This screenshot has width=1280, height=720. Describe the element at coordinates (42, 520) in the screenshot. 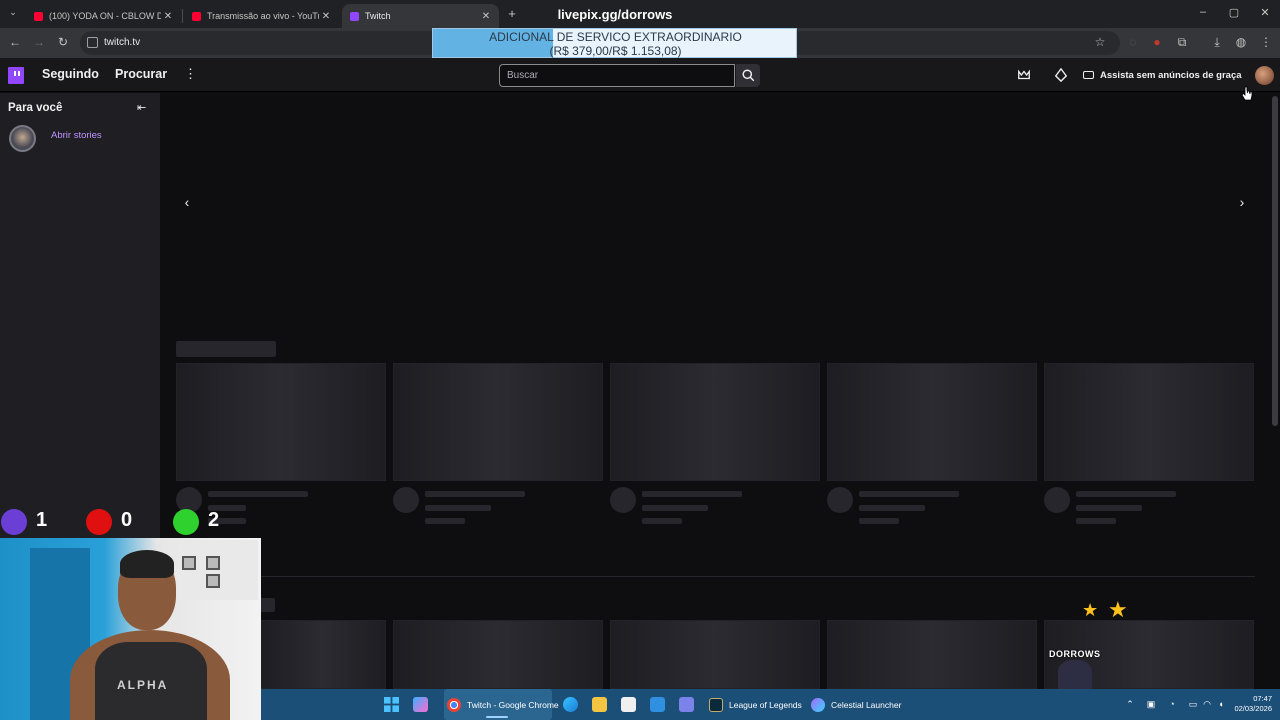

I see `purple-counter-value: 1` at that location.